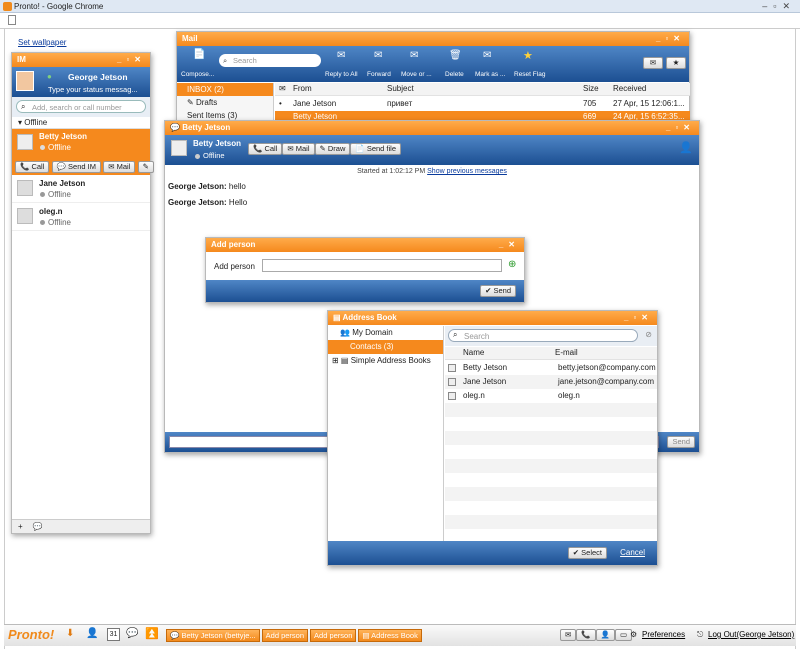 The image size is (800, 655). I want to click on folder-inbox: INBOX (2), so click(225, 89).